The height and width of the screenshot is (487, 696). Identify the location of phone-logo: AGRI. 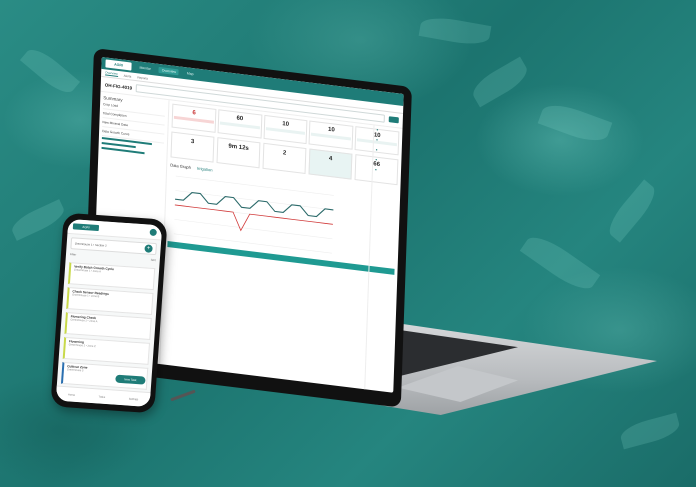
(86, 227).